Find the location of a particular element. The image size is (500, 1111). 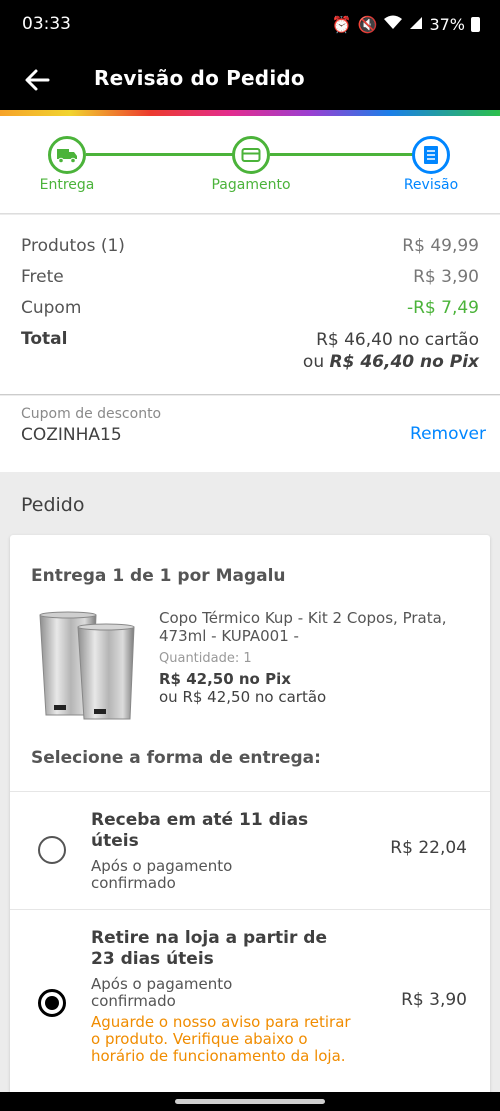

product-price-card: ou R$ 42,50 no cartão is located at coordinates (243, 697).